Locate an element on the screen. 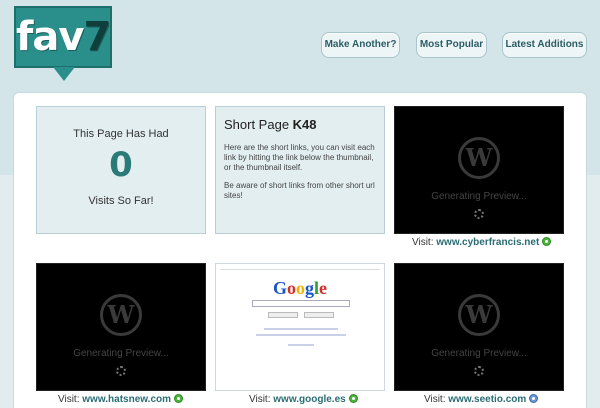 Image resolution: width=600 pixels, height=408 pixels. visit-caption-cyberfrancis: Visit: www.cyberfrancis.net is located at coordinates (482, 244).